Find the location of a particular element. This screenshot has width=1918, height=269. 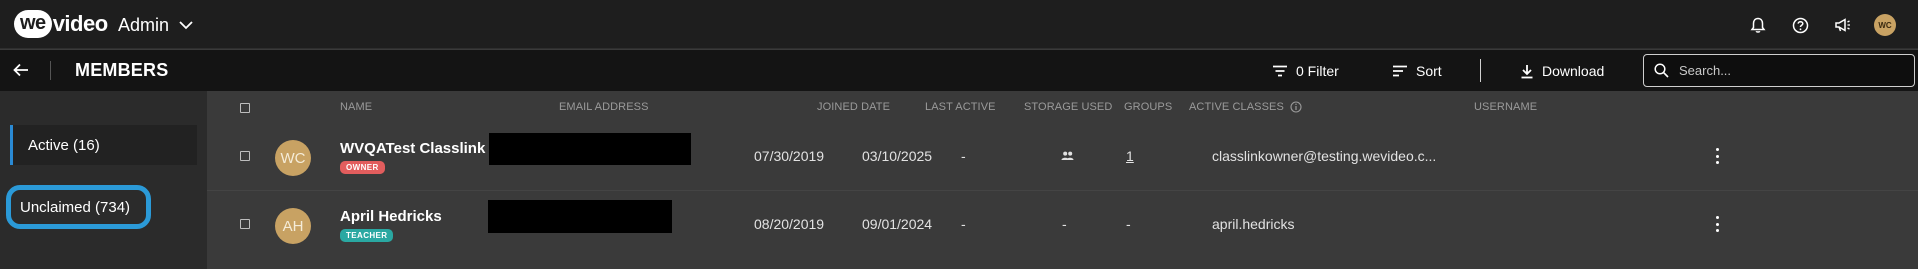

filter-icon is located at coordinates (1280, 71).